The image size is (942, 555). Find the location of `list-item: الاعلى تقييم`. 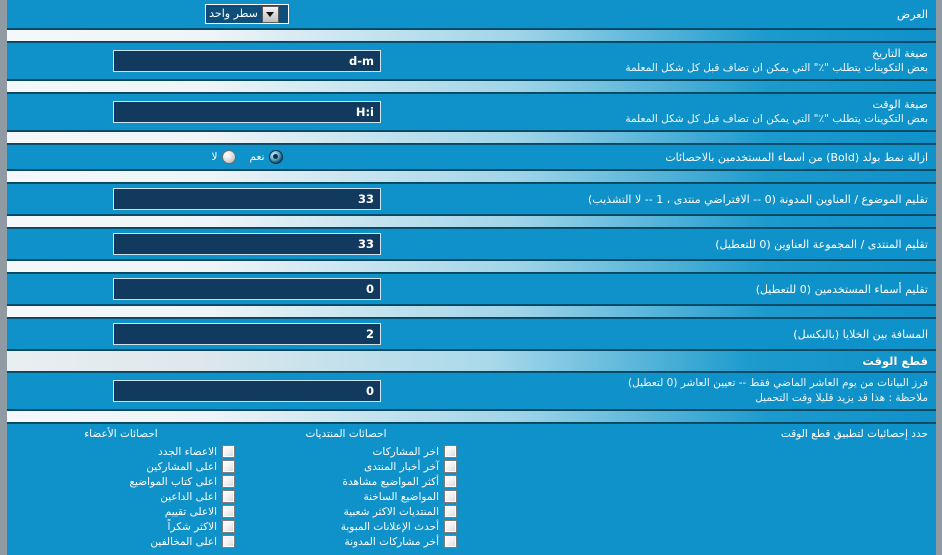

list-item: الاعلى تقييم is located at coordinates (121, 511).